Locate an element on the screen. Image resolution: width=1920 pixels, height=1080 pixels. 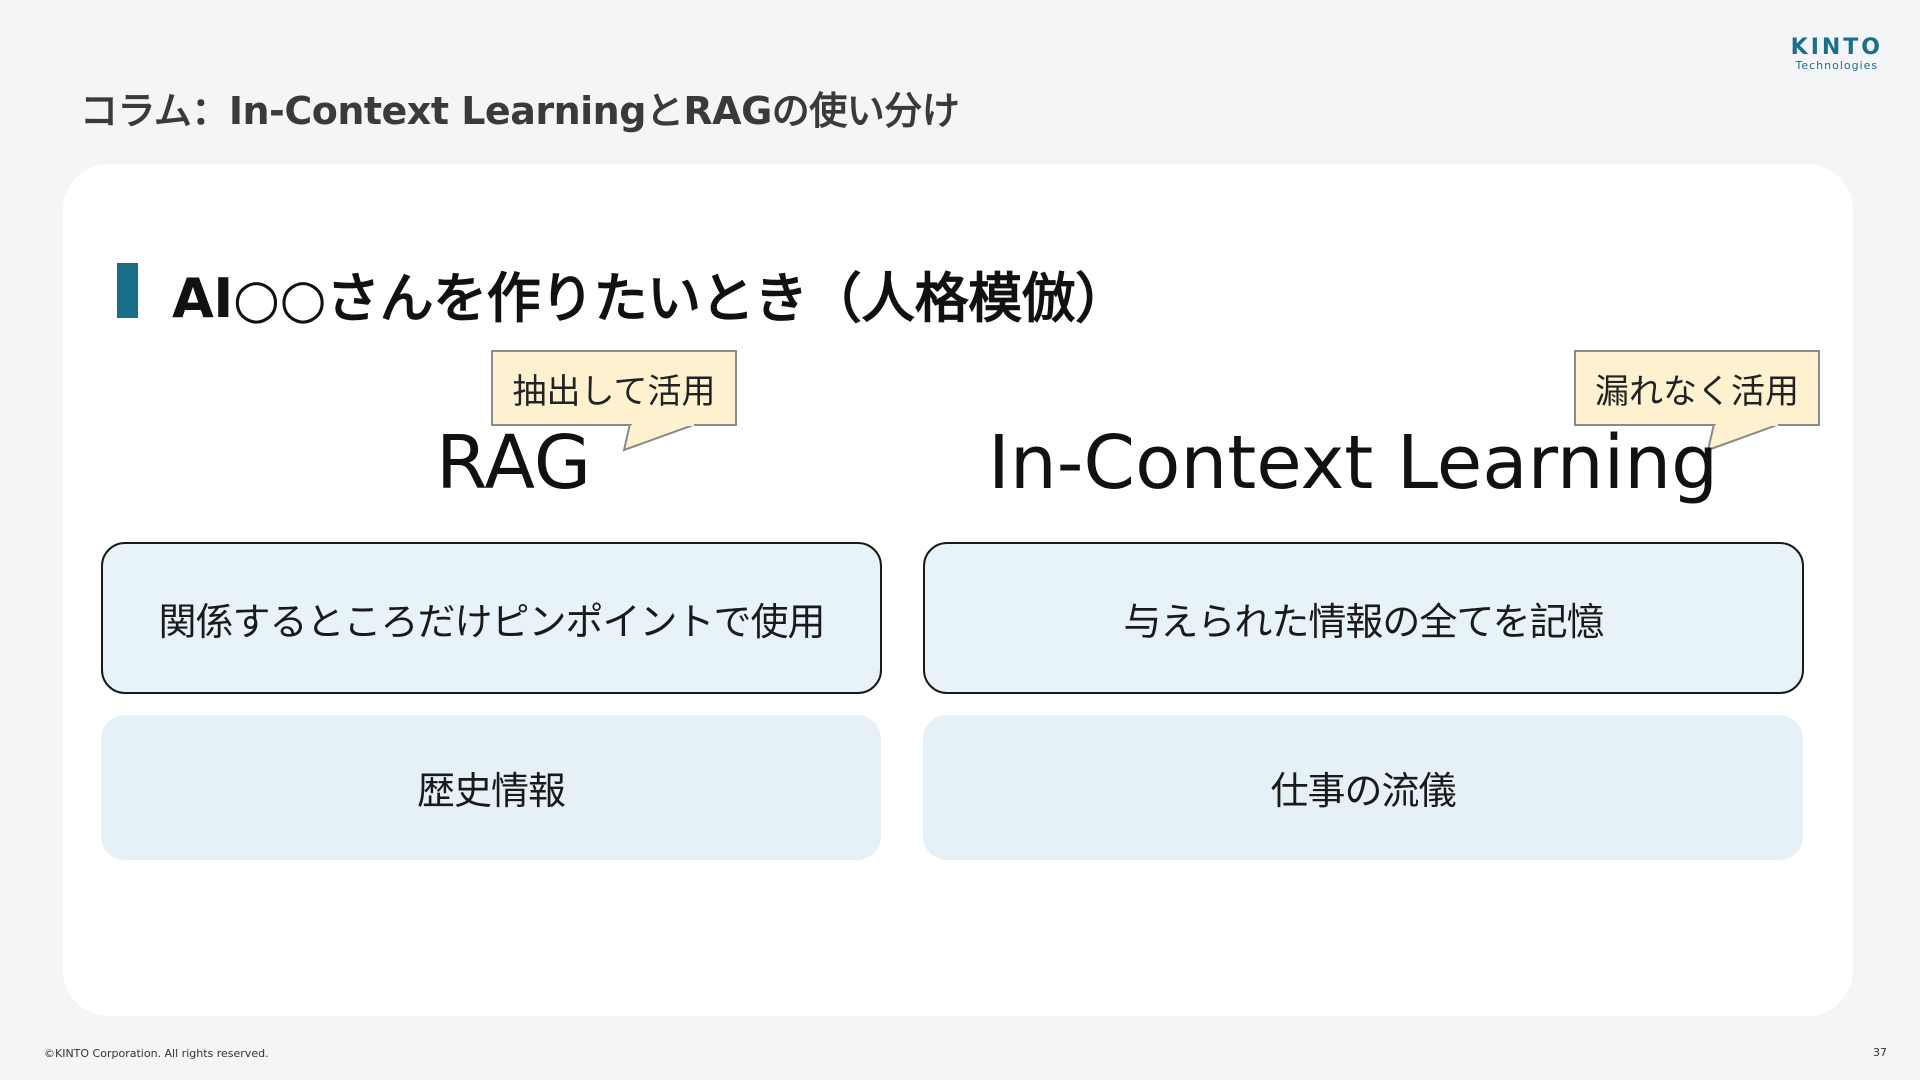
icl-description: 与えられた情報の全てを記憶 is located at coordinates (1363, 621).